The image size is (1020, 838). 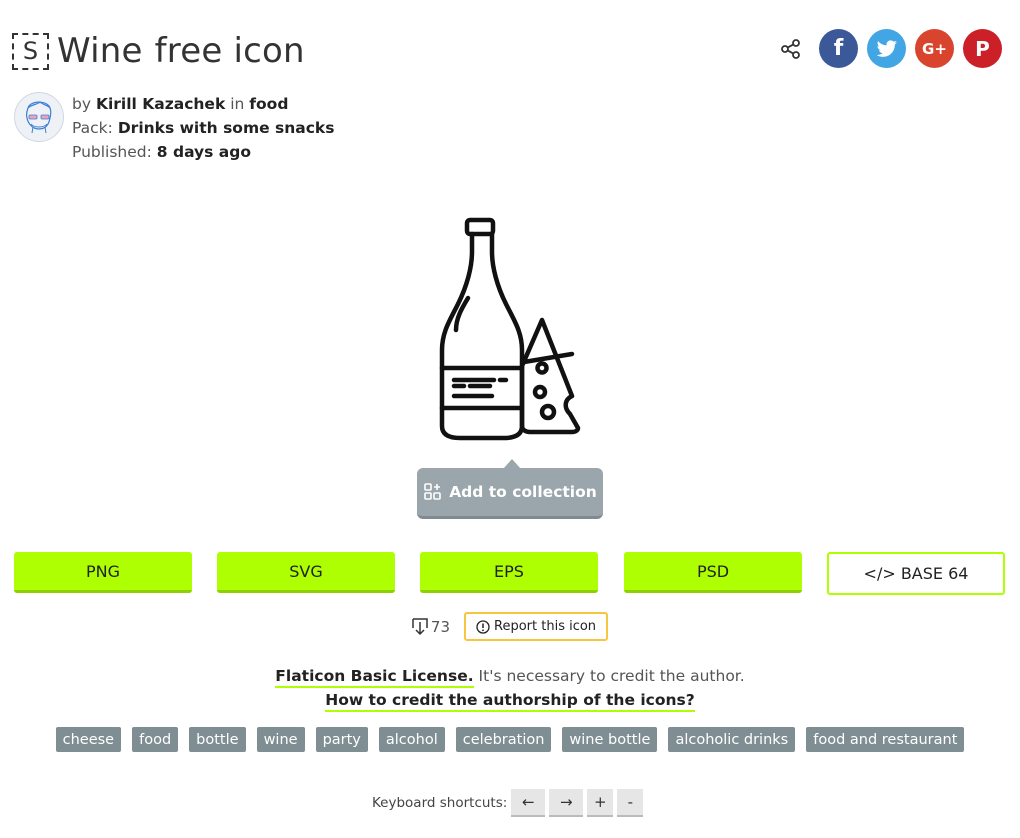 I want to click on download-count: 73, so click(x=431, y=627).